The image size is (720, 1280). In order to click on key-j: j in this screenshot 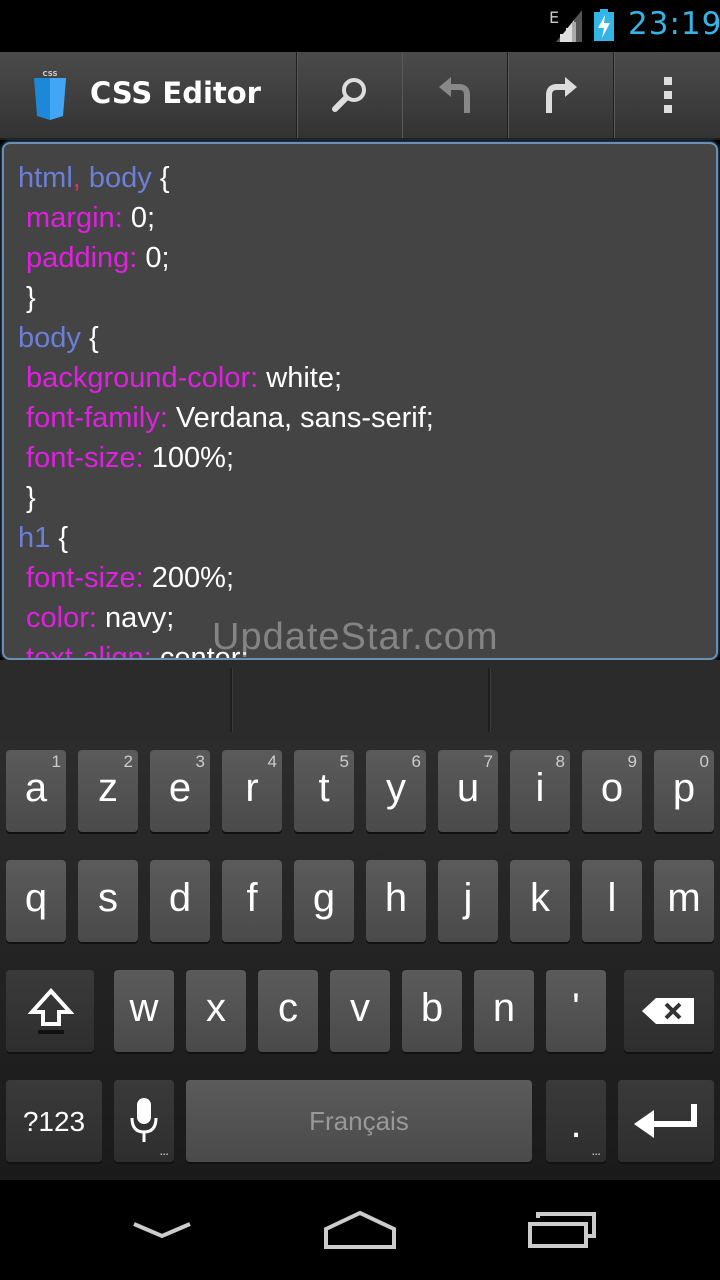, I will do `click(468, 901)`.